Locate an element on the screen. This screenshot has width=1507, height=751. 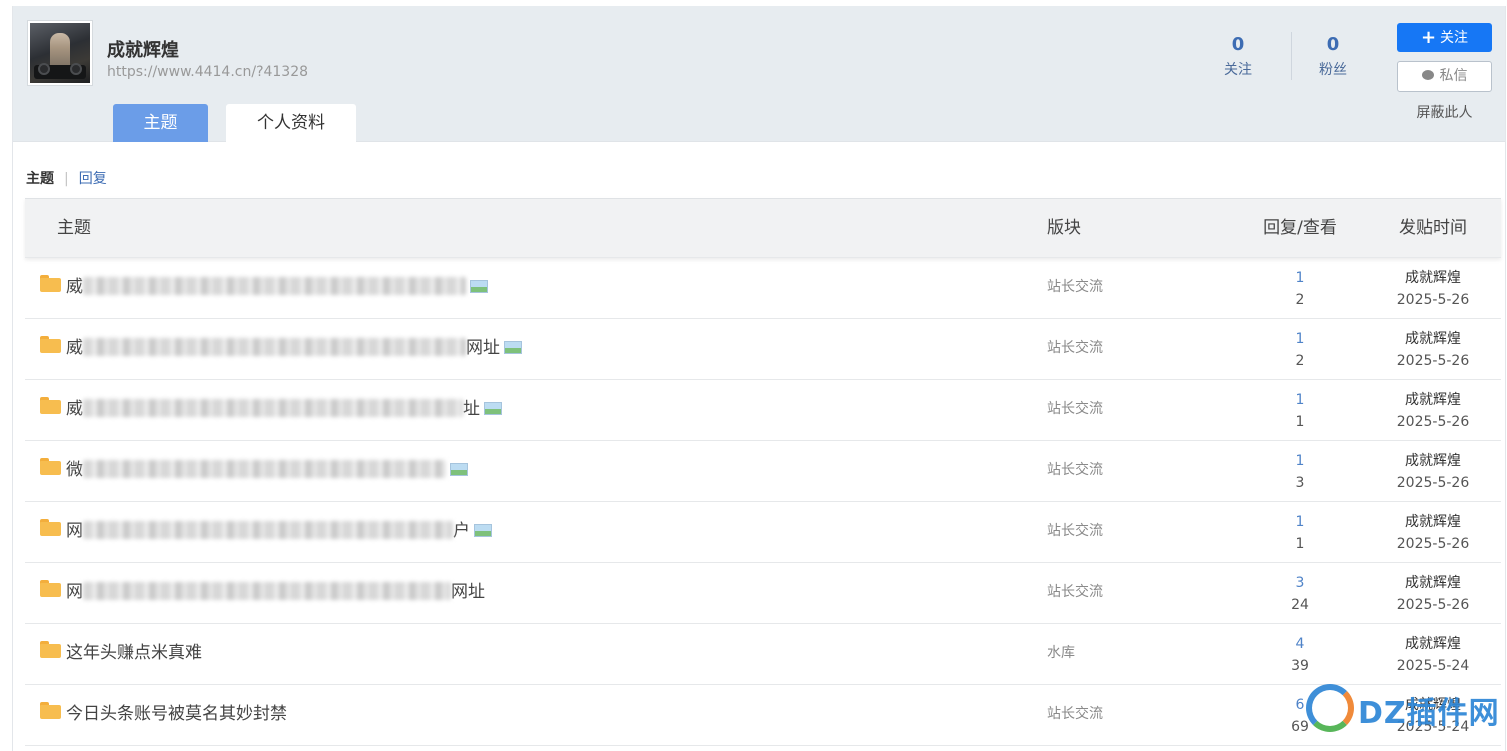
topic-title: 今日头条账号被莫名其妙封禁 is located at coordinates (176, 714).